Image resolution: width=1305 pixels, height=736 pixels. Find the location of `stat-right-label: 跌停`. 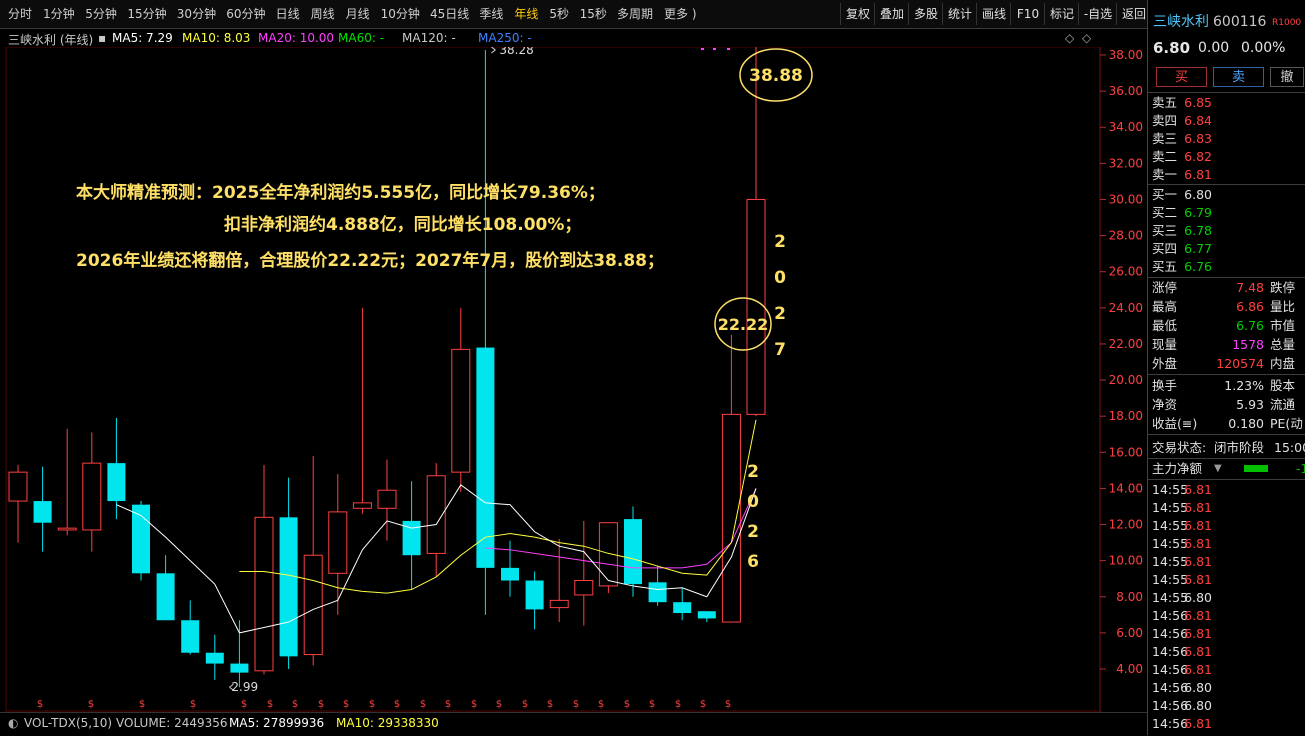

stat-right-label: 跌停 is located at coordinates (1283, 287).